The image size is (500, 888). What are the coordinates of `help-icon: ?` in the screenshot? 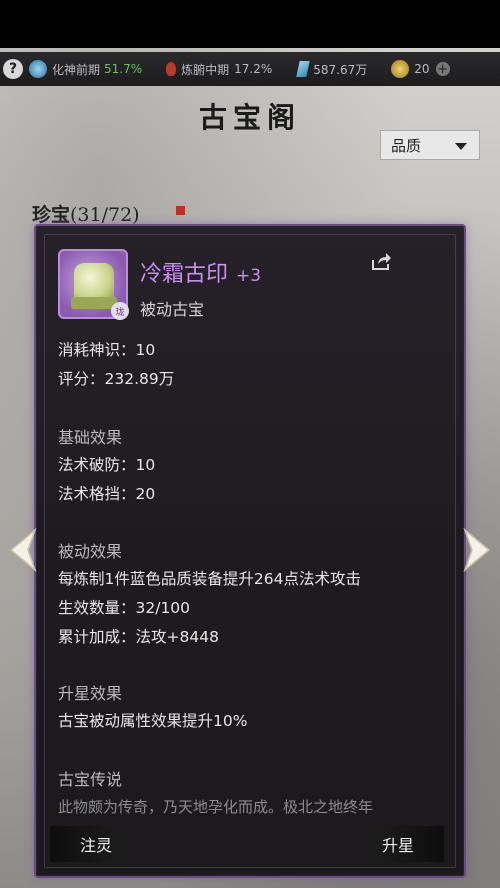 It's located at (13, 69).